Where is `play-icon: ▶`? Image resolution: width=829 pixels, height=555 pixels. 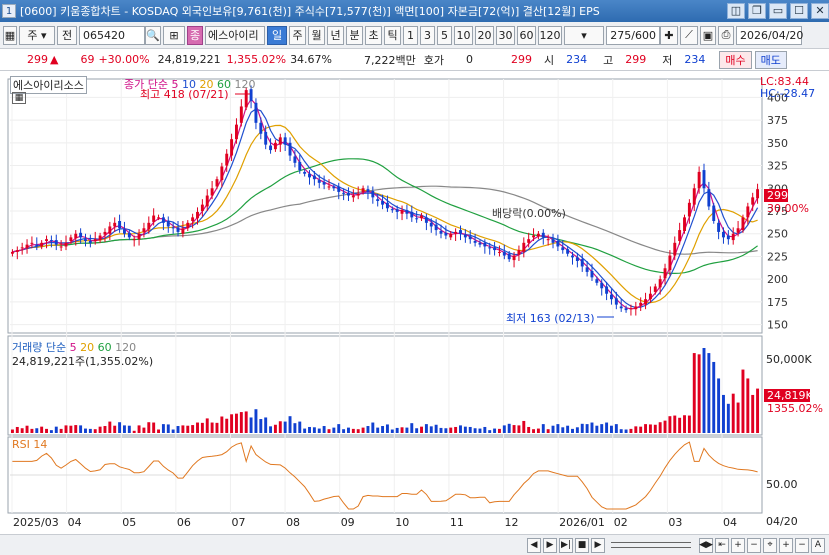 play-icon: ▶ is located at coordinates (598, 545).